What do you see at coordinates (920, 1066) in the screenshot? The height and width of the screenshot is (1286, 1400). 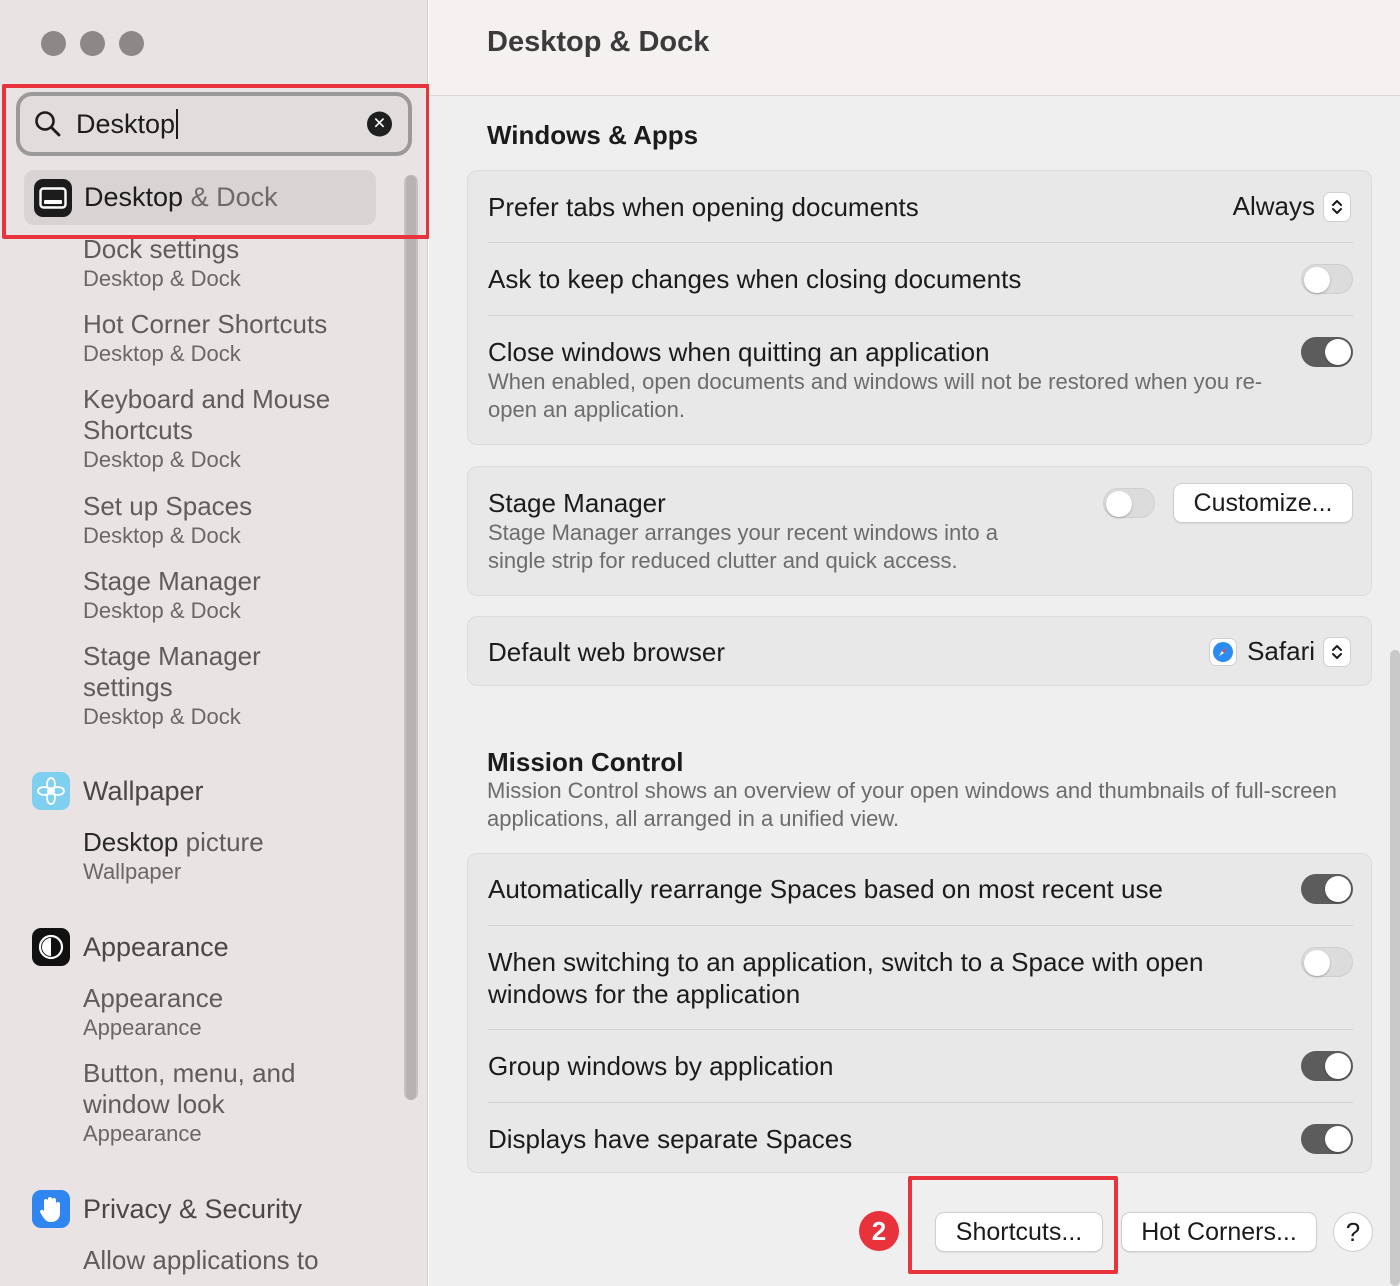 I see `setting-row: Group windows by application` at bounding box center [920, 1066].